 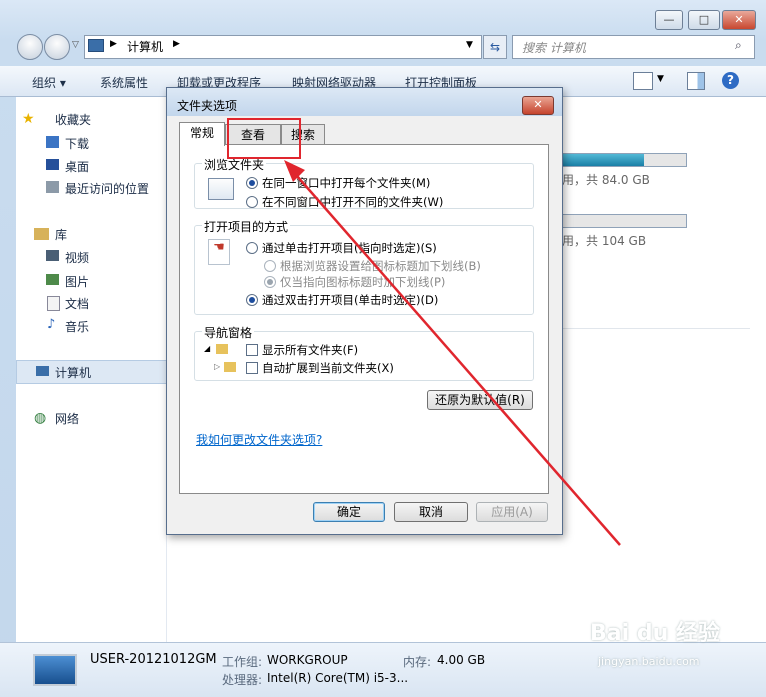 What do you see at coordinates (202, 134) in the screenshot?
I see `tab-general: 常规` at bounding box center [202, 134].